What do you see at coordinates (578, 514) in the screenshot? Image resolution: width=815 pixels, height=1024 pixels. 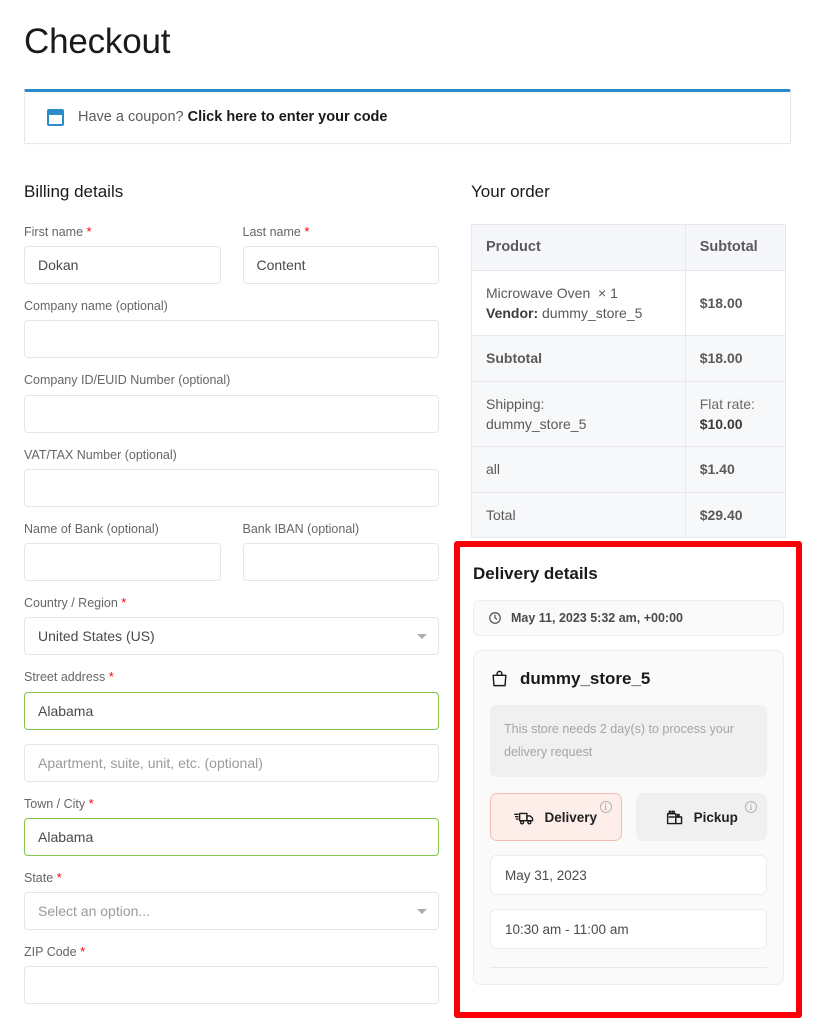 I see `total-label: Total` at bounding box center [578, 514].